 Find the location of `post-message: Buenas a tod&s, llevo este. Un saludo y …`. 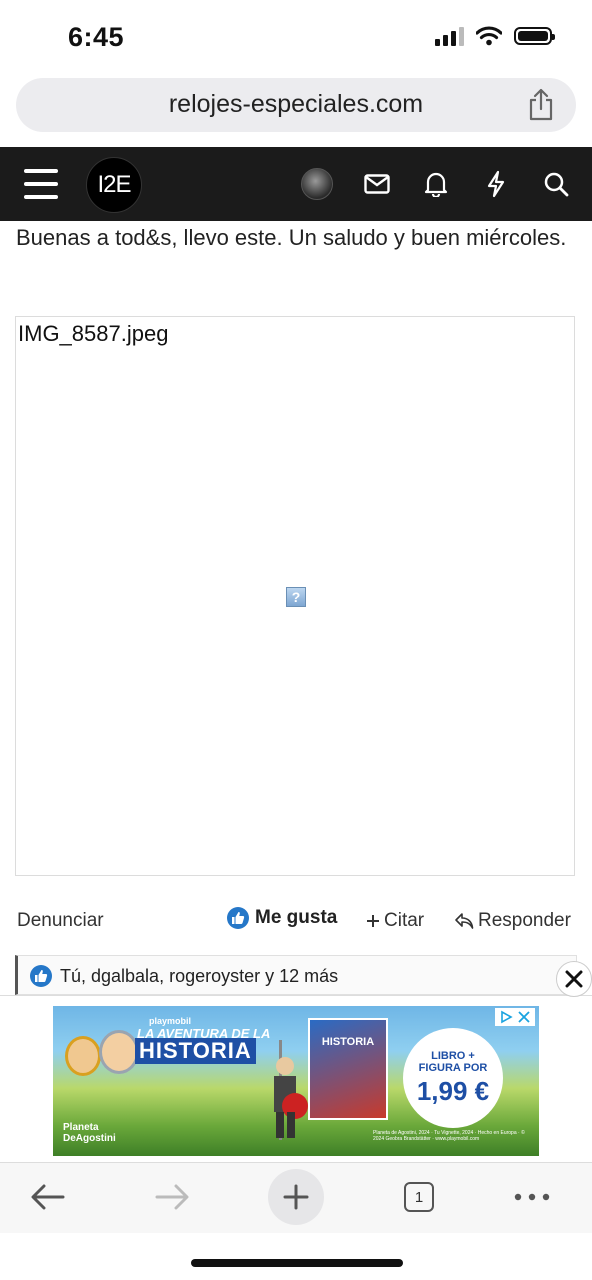

post-message: Buenas a tod&s, llevo este. Un saludo y … is located at coordinates (291, 237).